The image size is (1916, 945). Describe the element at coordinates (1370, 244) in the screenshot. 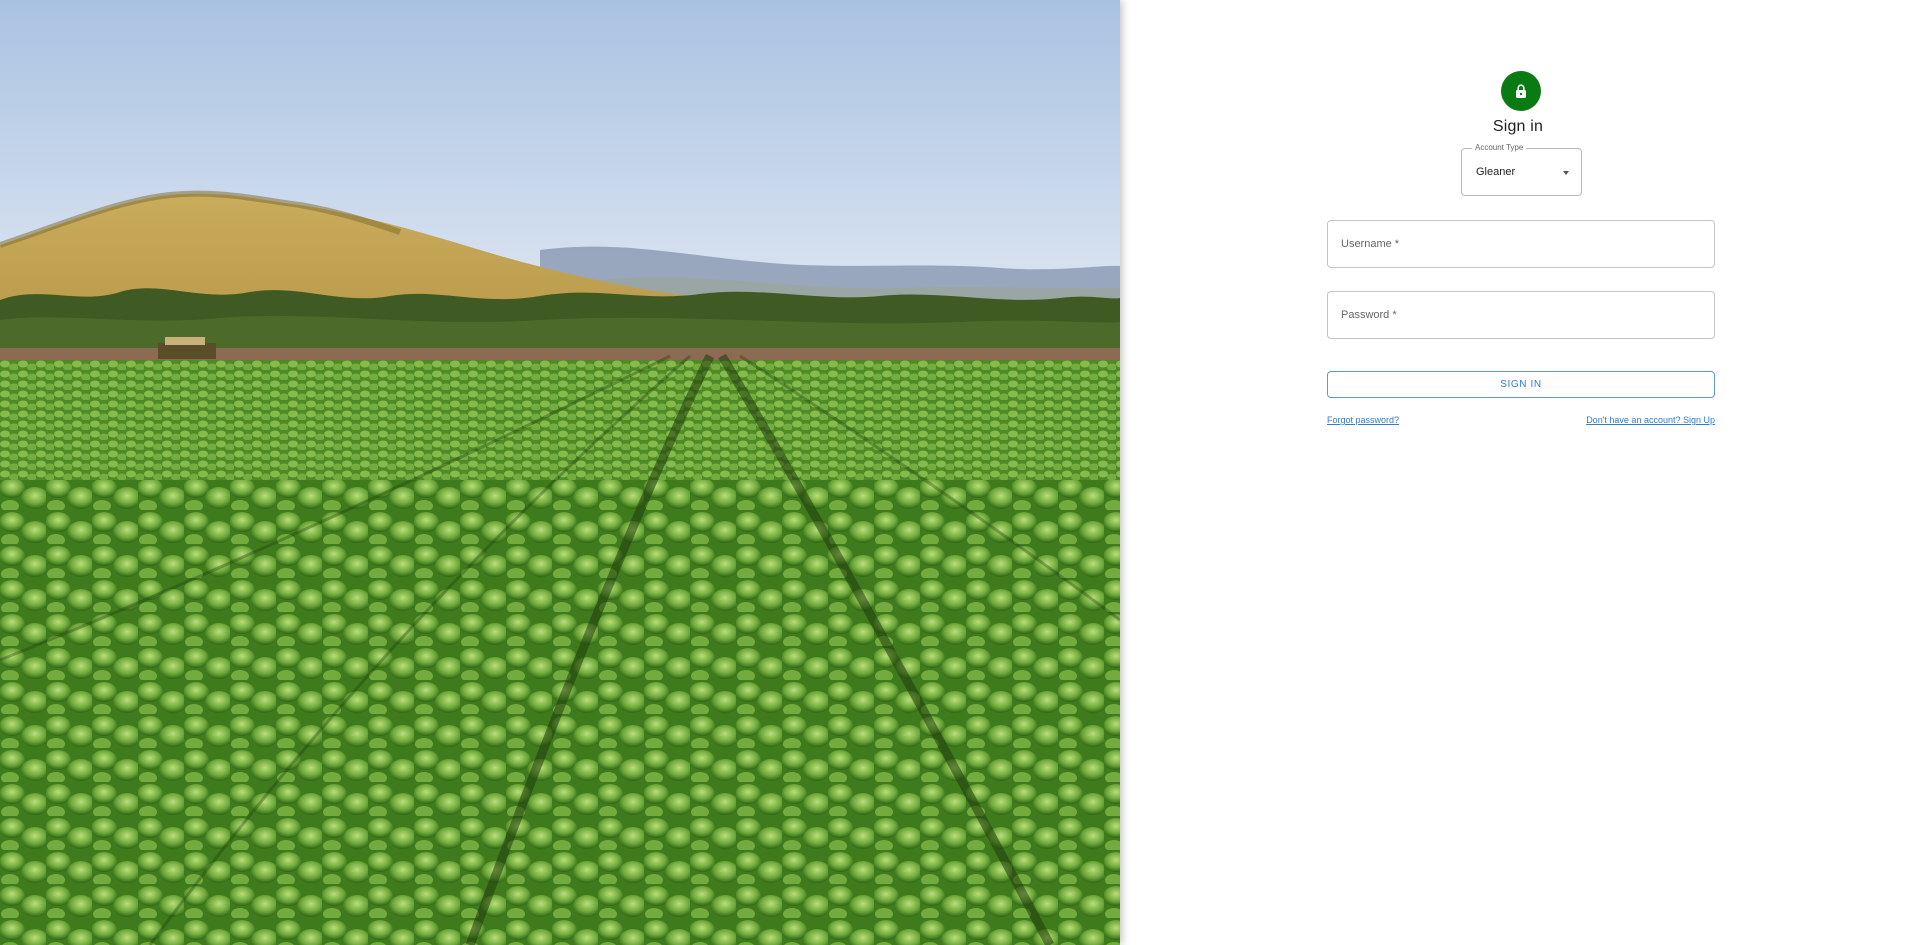

I see `username-placeholder: Username *` at that location.